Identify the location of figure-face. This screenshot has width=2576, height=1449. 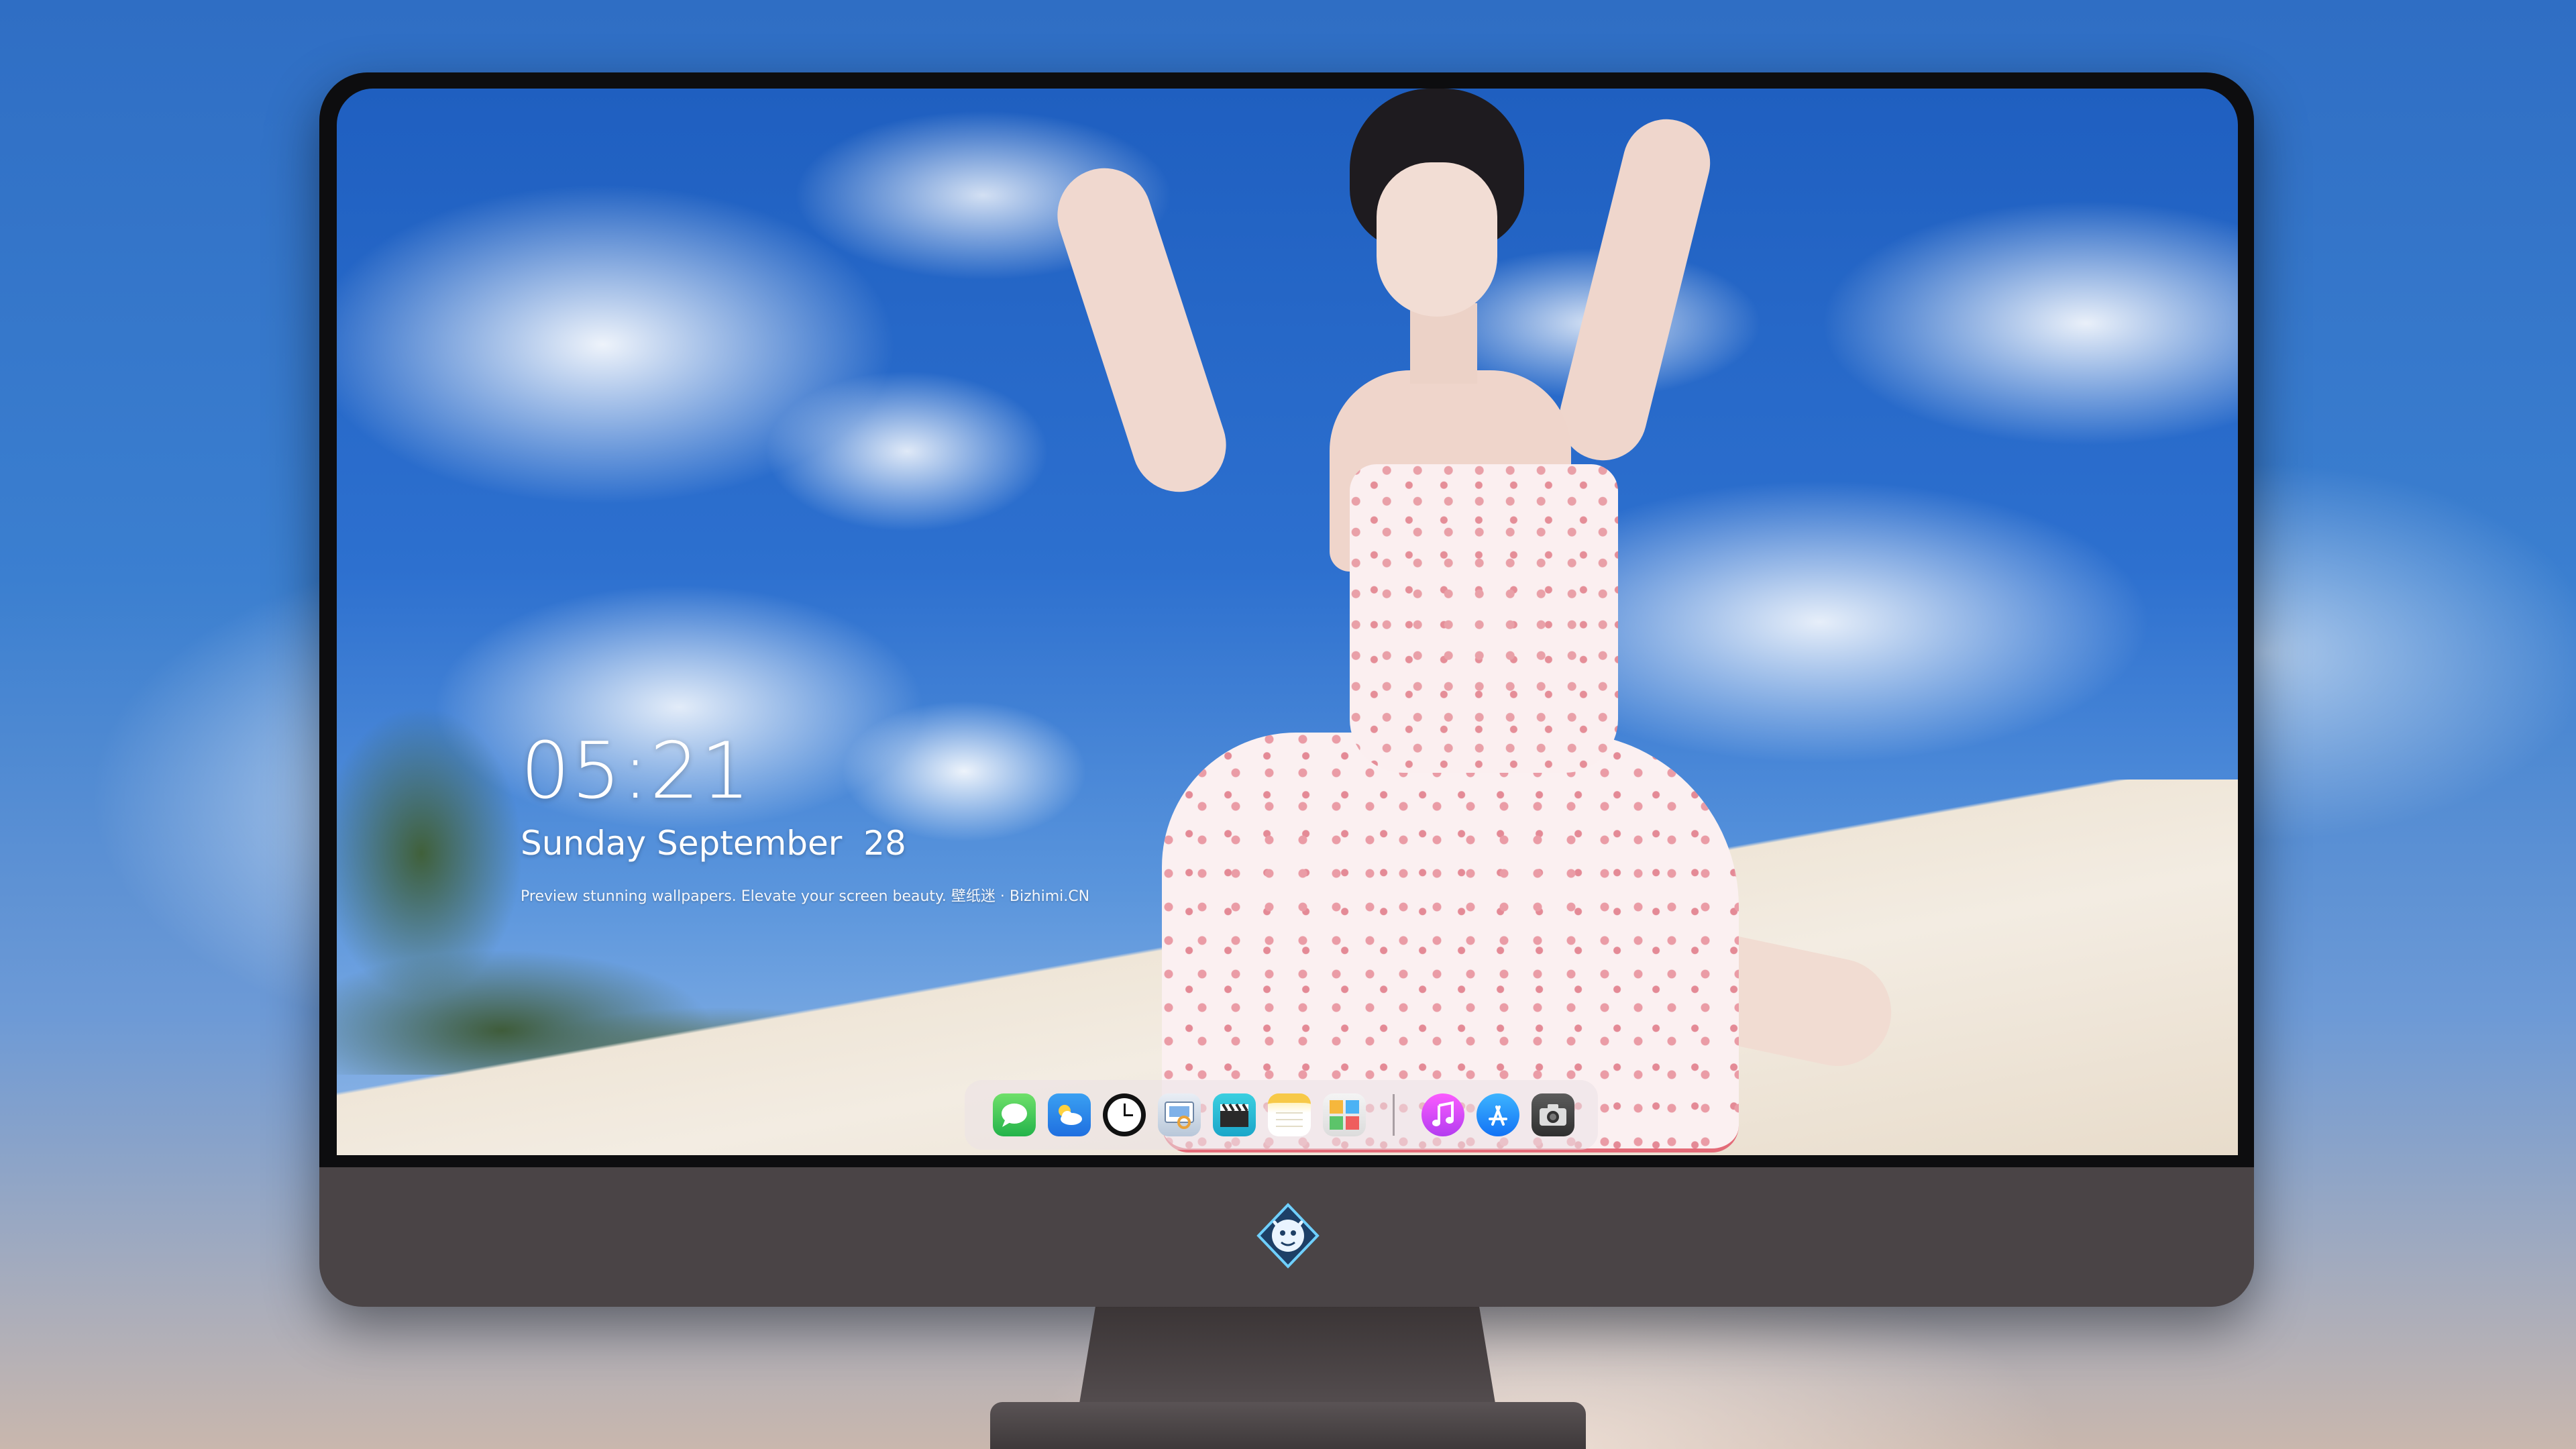
(1437, 239).